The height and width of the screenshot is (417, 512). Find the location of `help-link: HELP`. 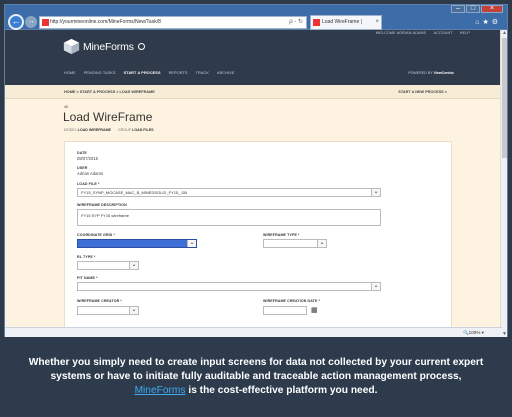

help-link: HELP is located at coordinates (465, 33).